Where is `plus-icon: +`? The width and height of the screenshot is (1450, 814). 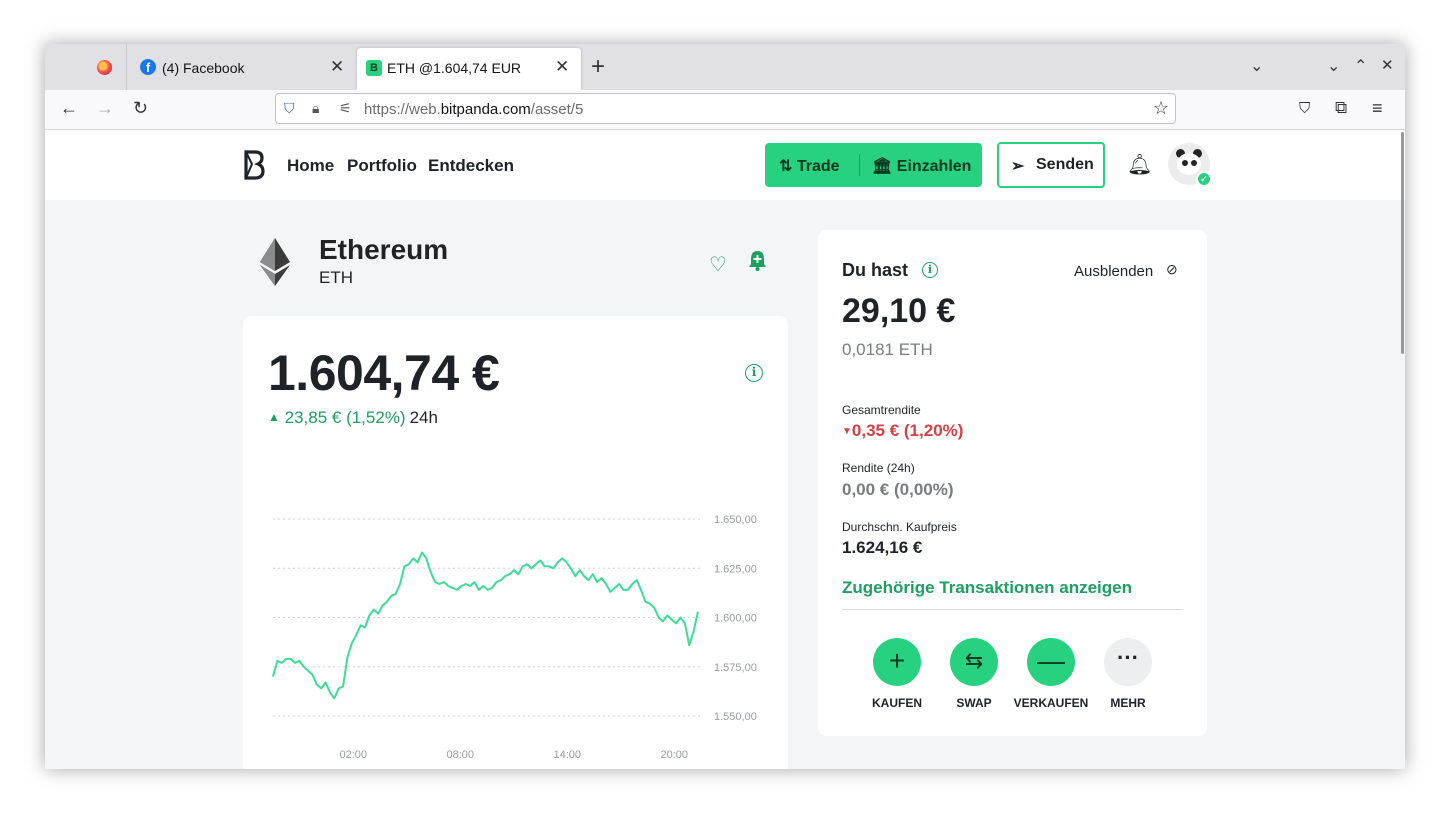
plus-icon: + is located at coordinates (897, 662).